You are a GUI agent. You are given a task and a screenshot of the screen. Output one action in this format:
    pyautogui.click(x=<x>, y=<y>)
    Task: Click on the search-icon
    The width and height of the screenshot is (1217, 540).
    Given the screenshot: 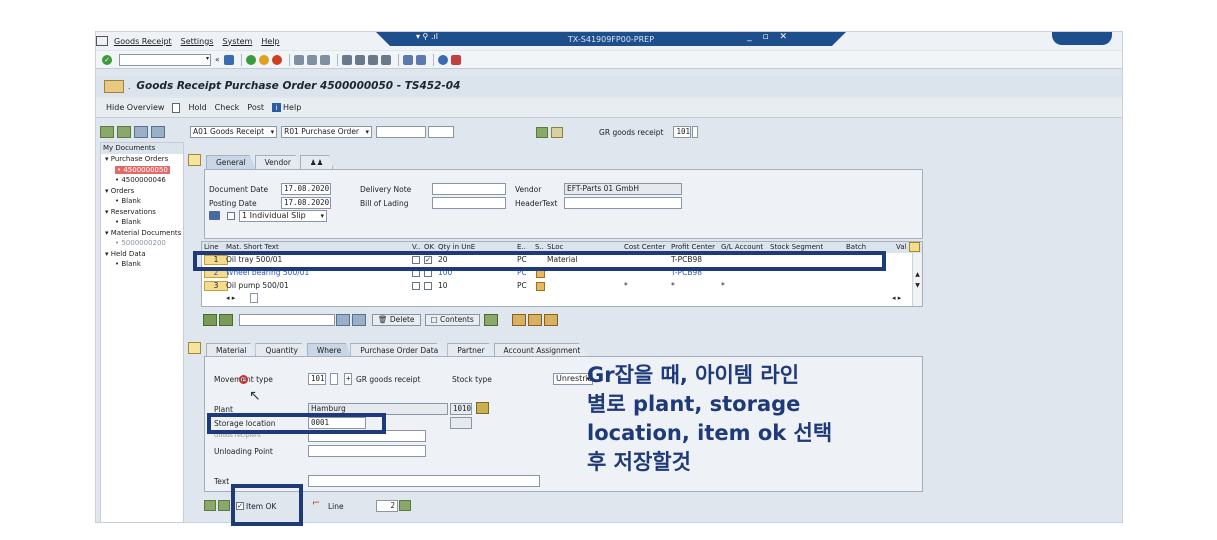 What is the action you would take?
    pyautogui.click(x=542, y=132)
    